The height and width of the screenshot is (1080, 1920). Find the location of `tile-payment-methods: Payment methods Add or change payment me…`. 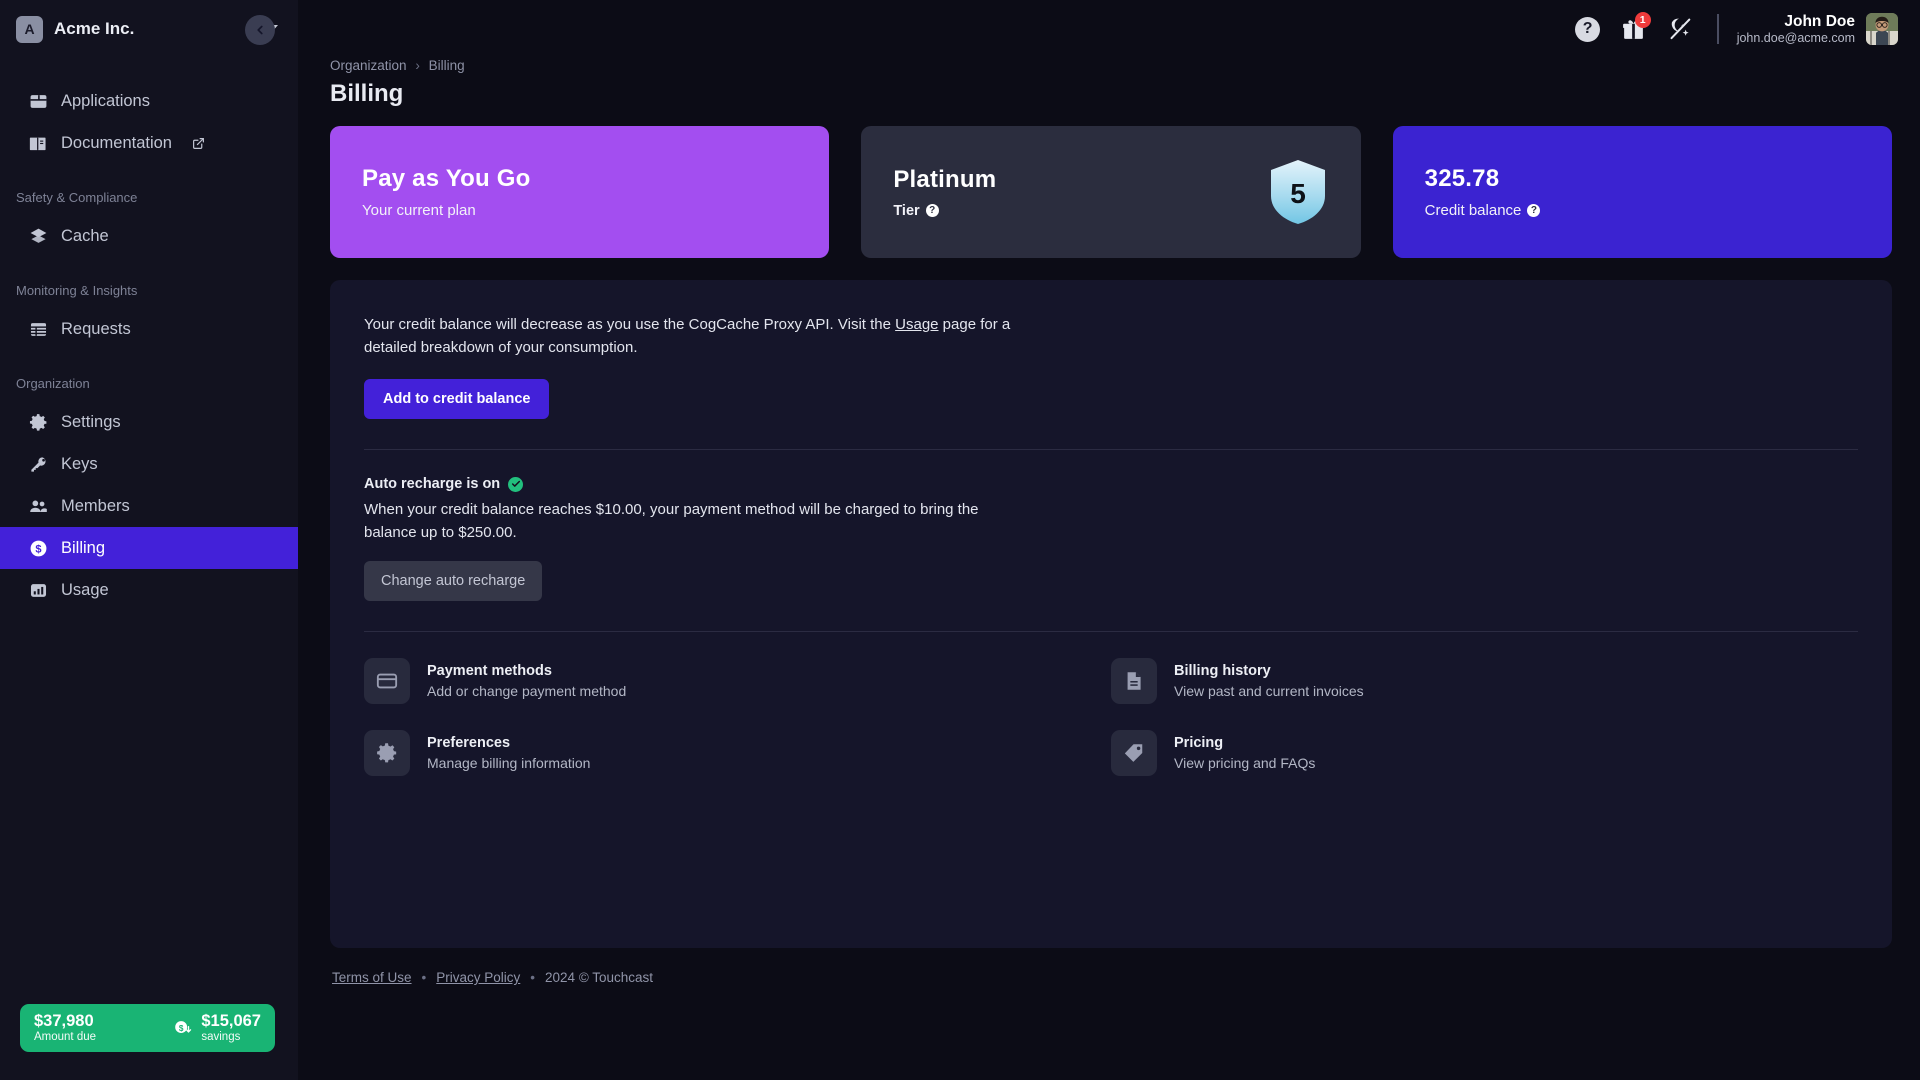

tile-payment-methods: Payment methods Add or change payment me… is located at coordinates (737, 681).